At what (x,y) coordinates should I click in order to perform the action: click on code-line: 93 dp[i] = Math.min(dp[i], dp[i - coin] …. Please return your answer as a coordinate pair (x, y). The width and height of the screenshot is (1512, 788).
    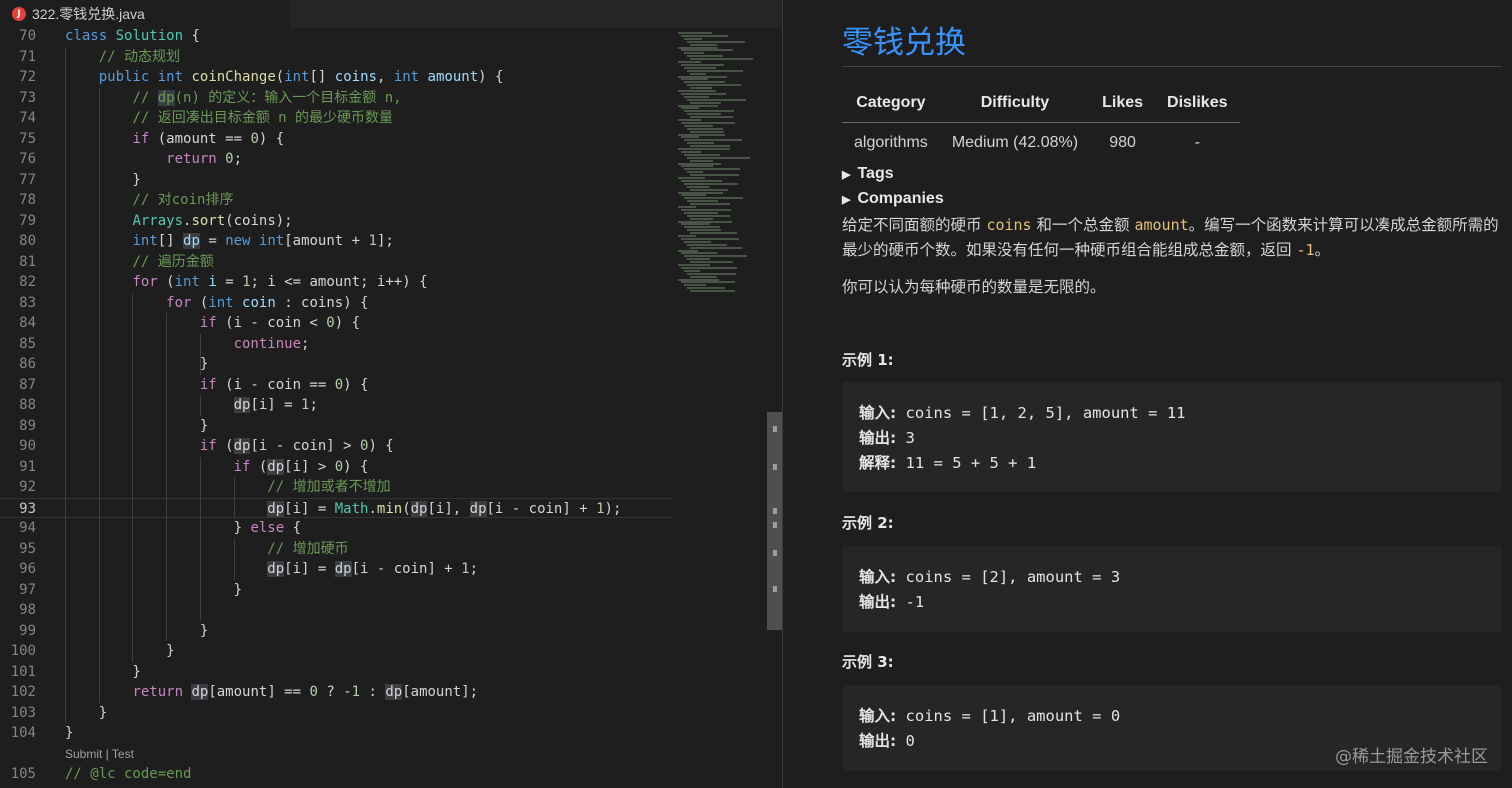
    Looking at the image, I should click on (336, 507).